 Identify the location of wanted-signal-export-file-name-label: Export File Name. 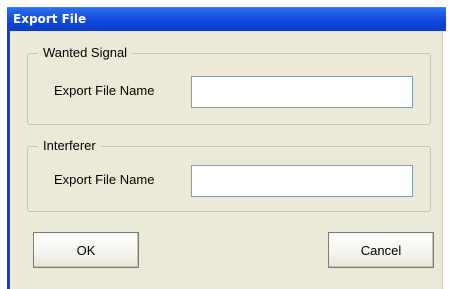
(104, 90).